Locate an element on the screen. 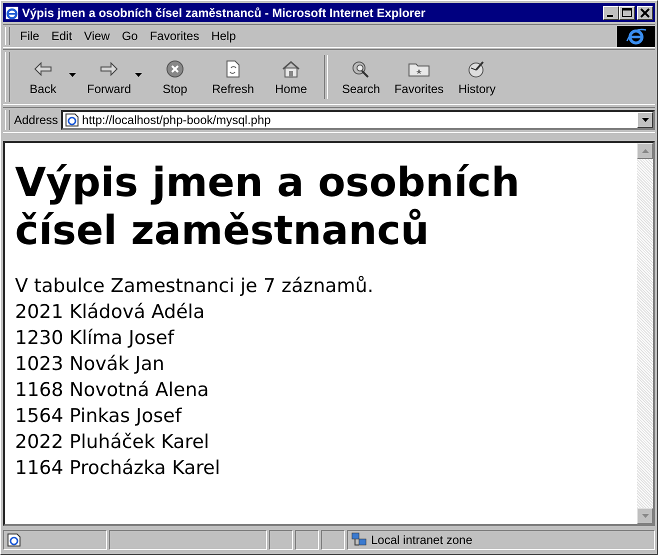 The height and width of the screenshot is (555, 658). toolbar-button: Stop is located at coordinates (175, 77).